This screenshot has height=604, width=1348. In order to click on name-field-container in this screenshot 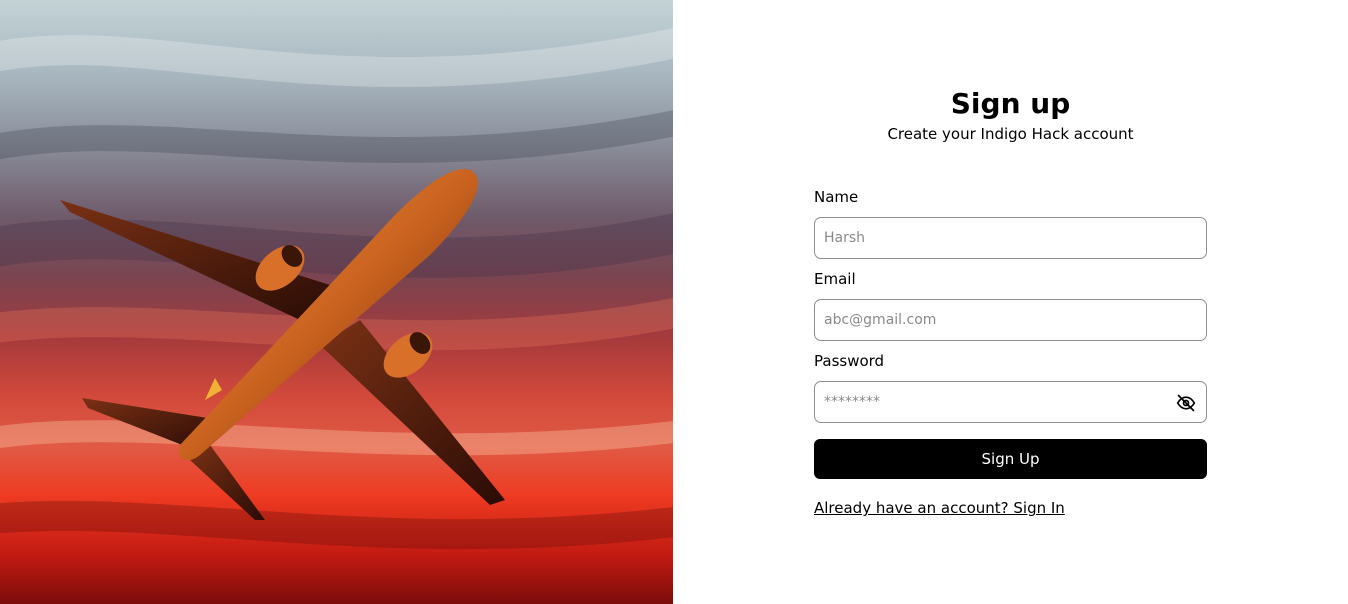, I will do `click(1010, 238)`.